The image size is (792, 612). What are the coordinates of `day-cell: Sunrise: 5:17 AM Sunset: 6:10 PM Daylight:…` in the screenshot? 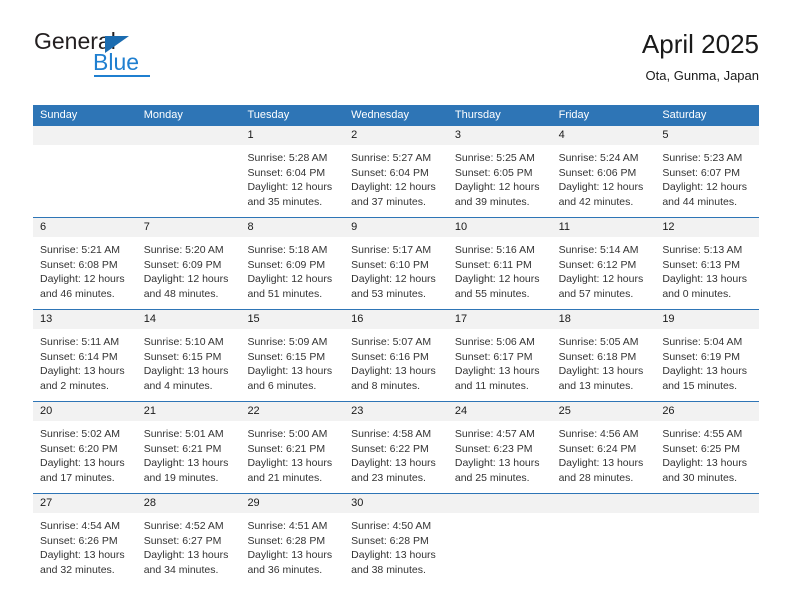 It's located at (396, 273).